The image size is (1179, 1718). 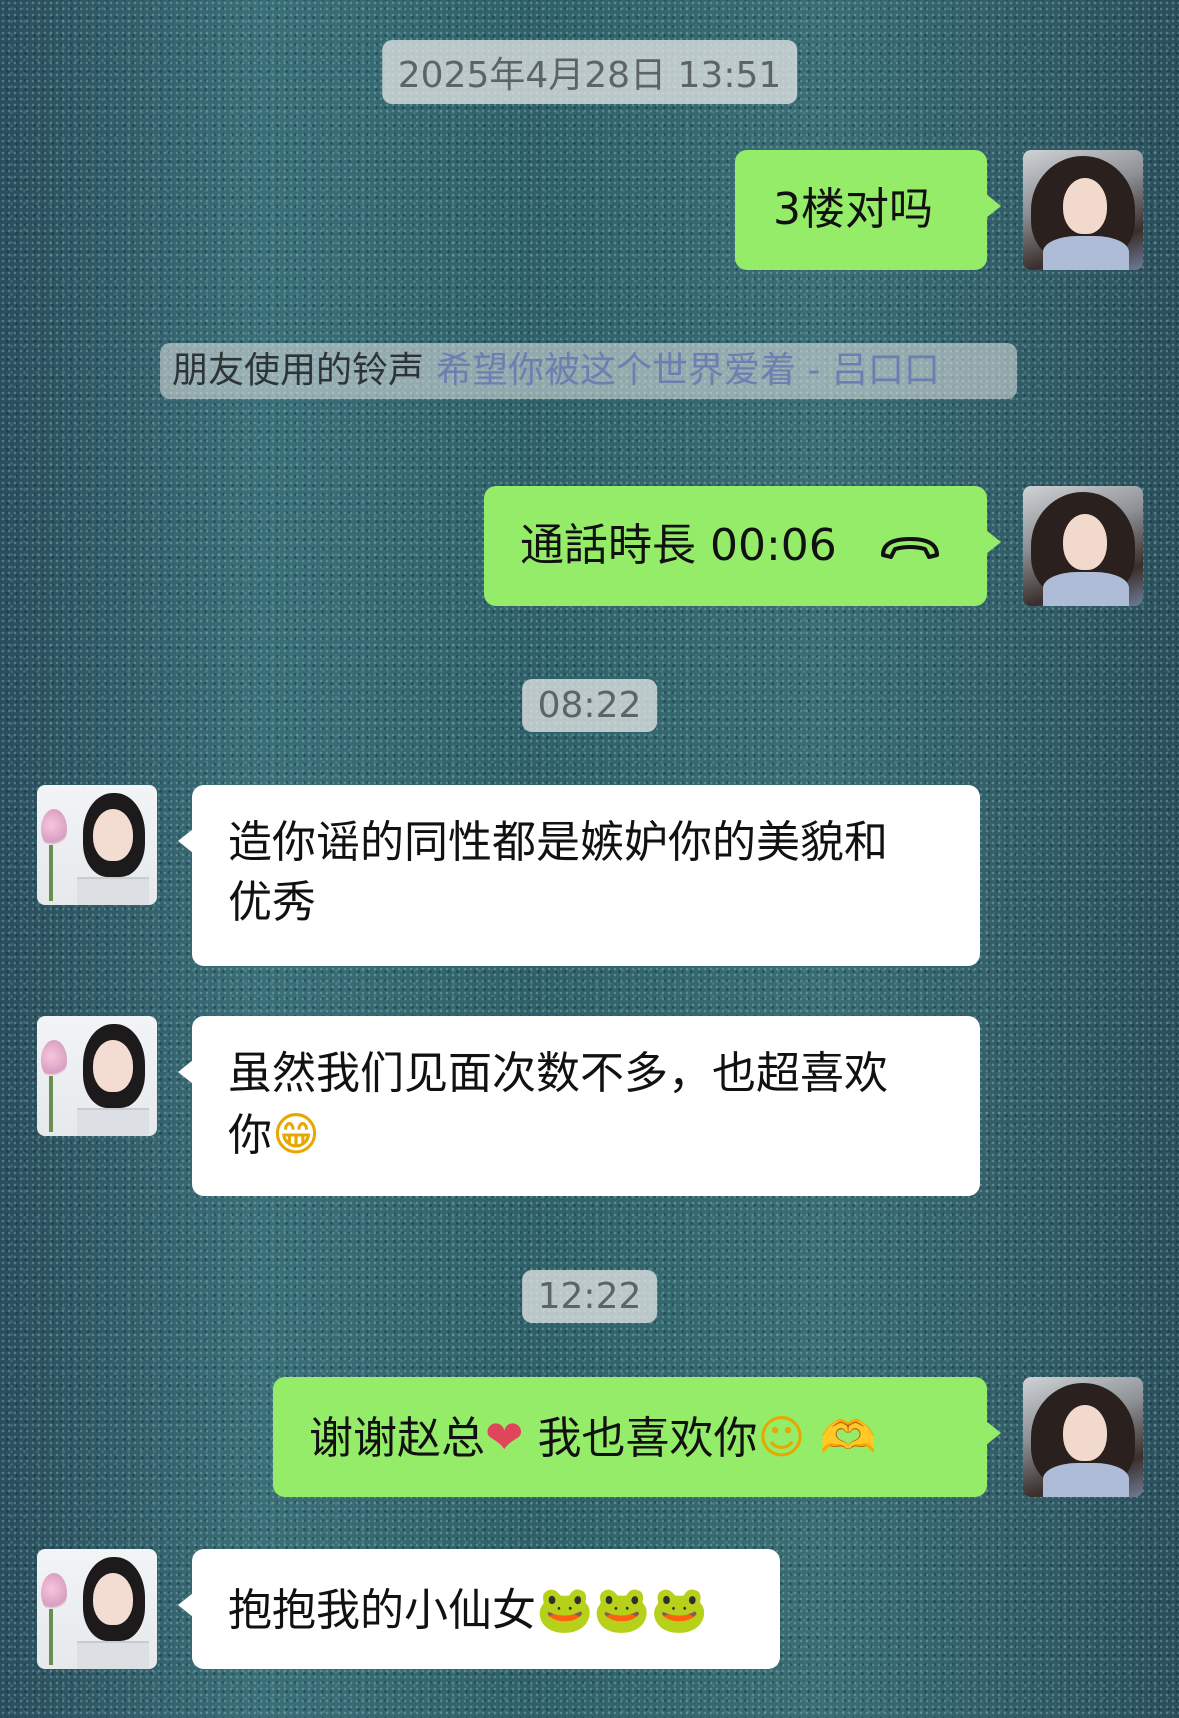 I want to click on message-bubble-received: 虽然我们见面次数不多，也超喜欢 你😁, so click(x=579, y=1106).